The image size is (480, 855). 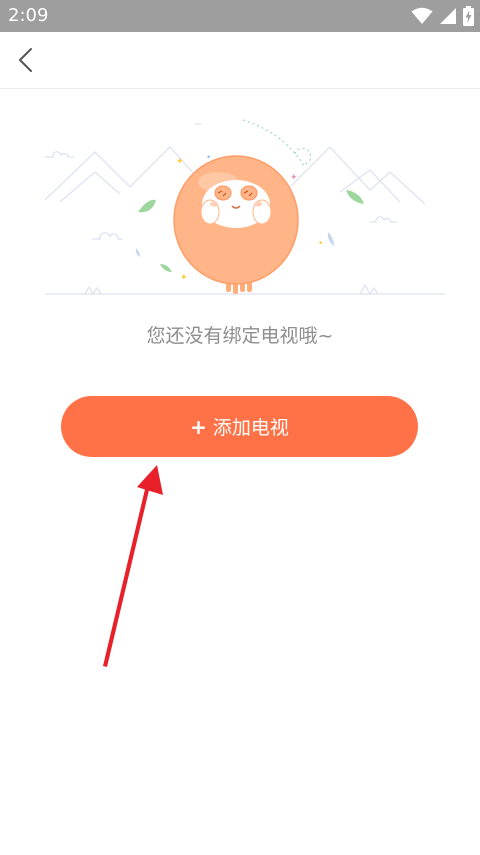 What do you see at coordinates (250, 428) in the screenshot?
I see `add-tv-label: 添加电视` at bounding box center [250, 428].